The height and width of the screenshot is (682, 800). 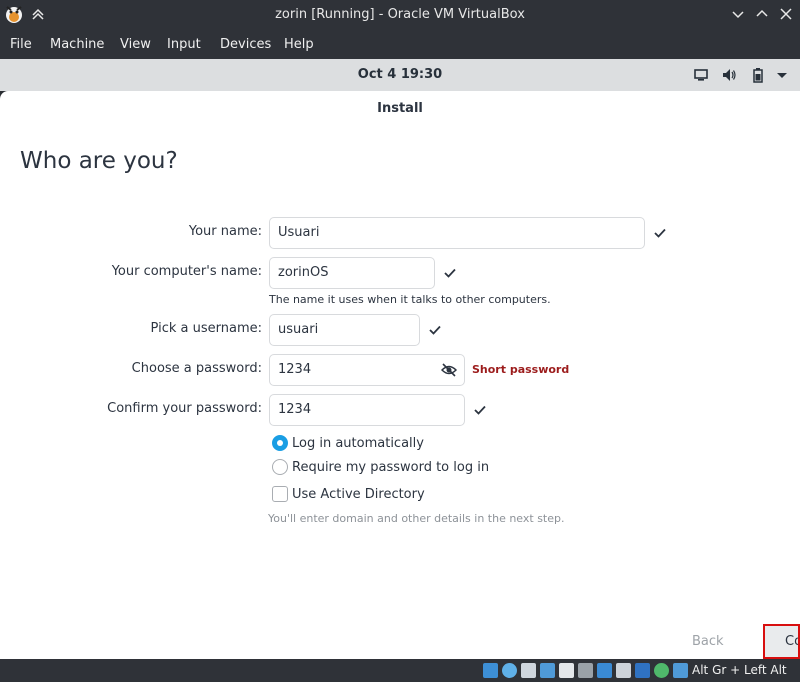 I want to click on confirm-password-valid-check-icon, so click(x=480, y=410).